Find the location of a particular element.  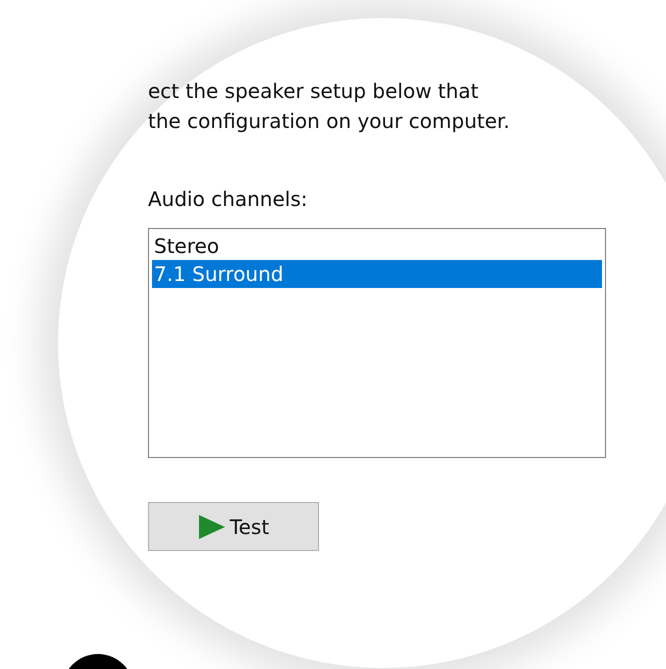

channels-label: Audio channels: is located at coordinates (228, 199).